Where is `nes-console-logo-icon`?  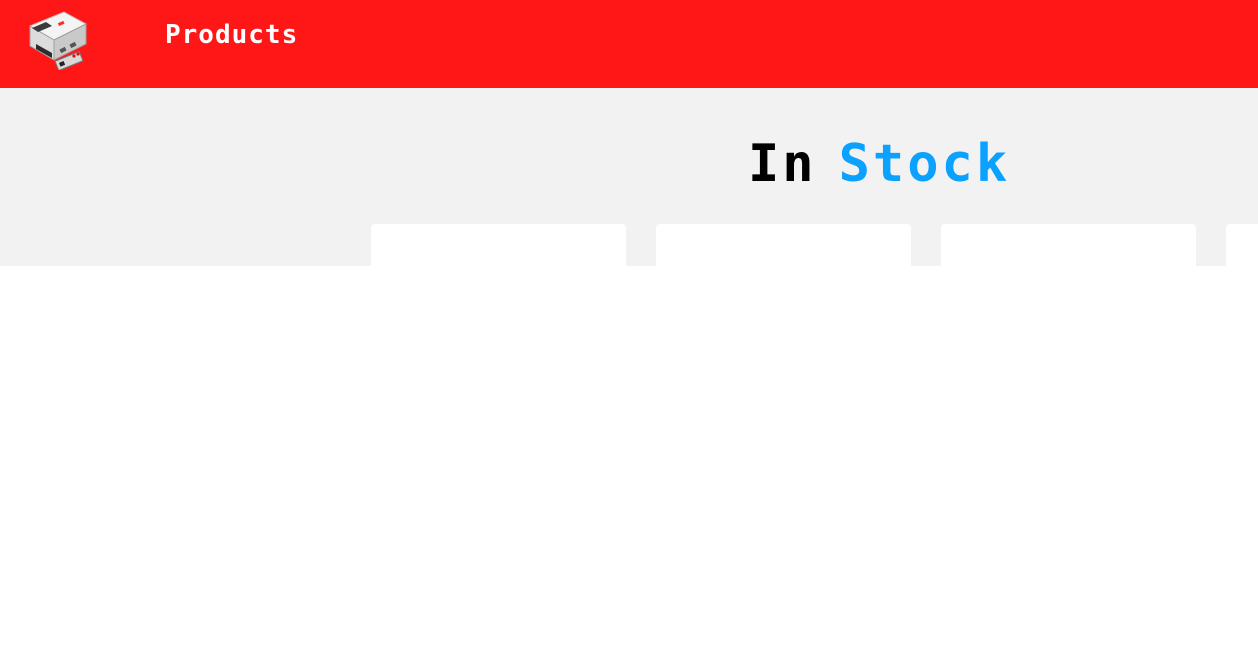 nes-console-logo-icon is located at coordinates (57, 40).